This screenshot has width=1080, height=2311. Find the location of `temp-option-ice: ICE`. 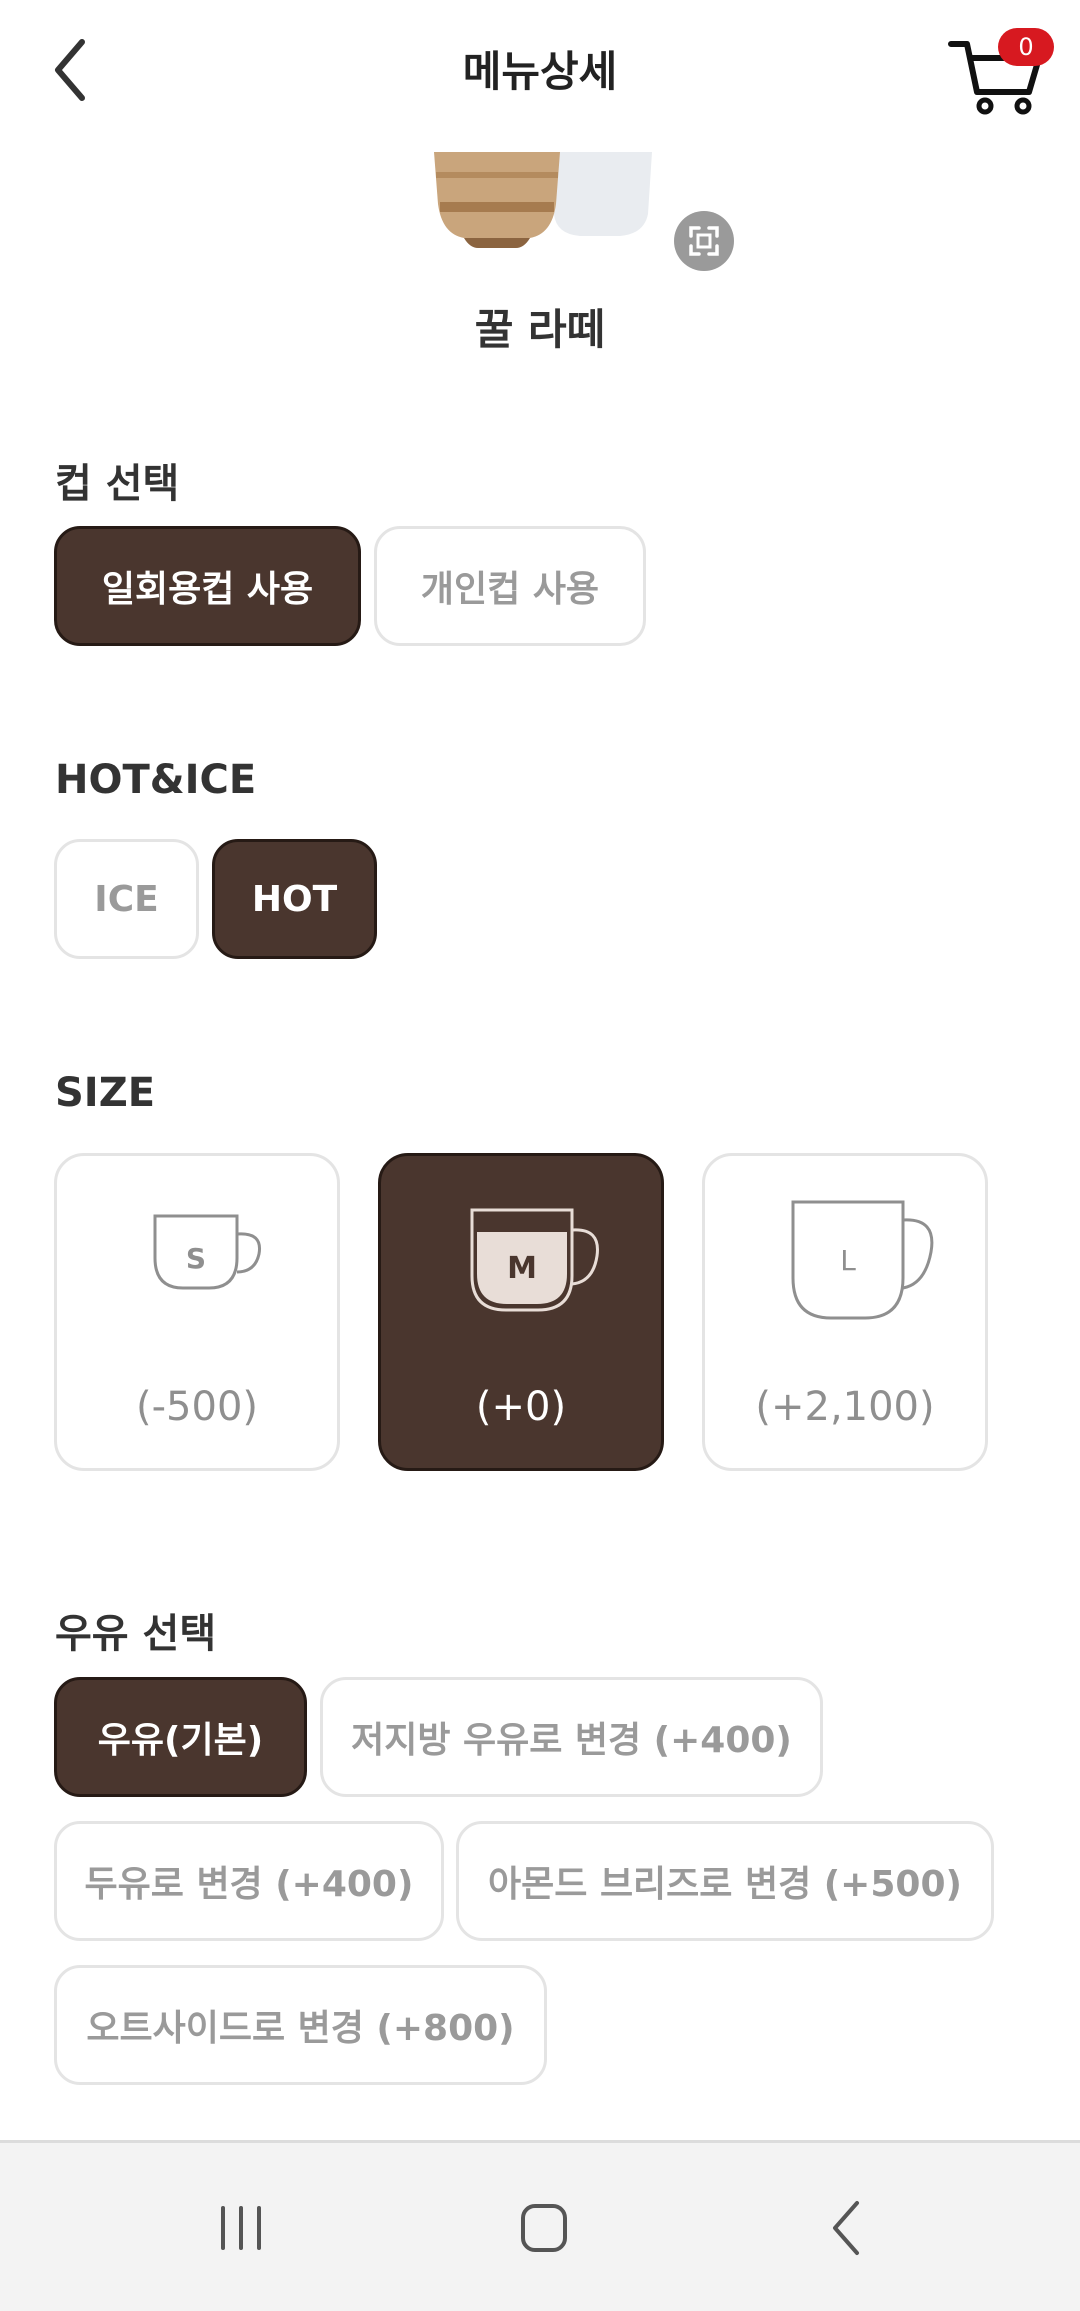

temp-option-ice: ICE is located at coordinates (126, 899).